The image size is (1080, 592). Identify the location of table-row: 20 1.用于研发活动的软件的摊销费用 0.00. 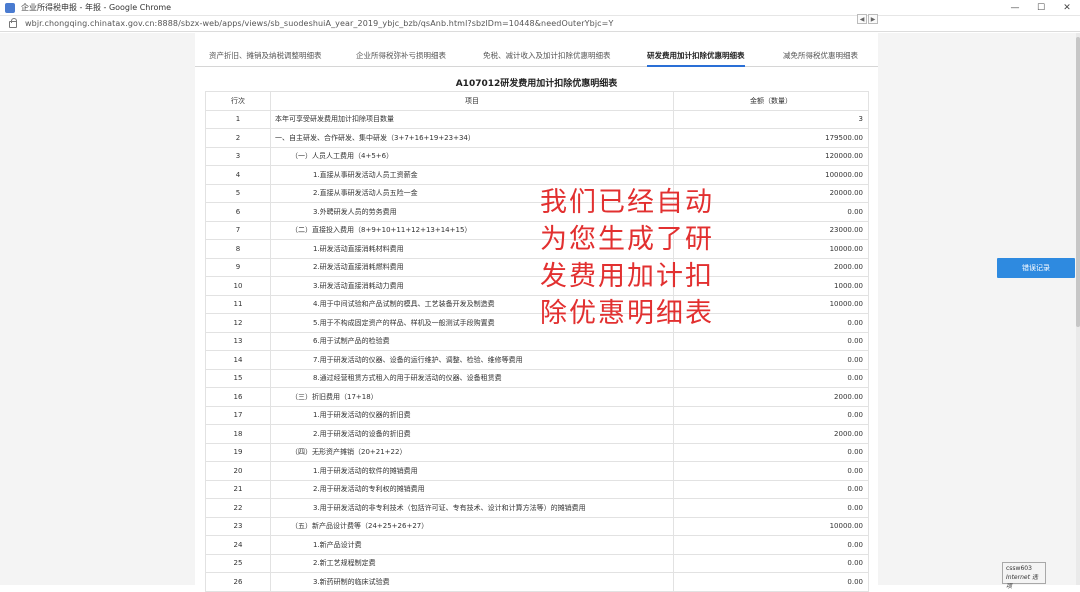
(537, 471).